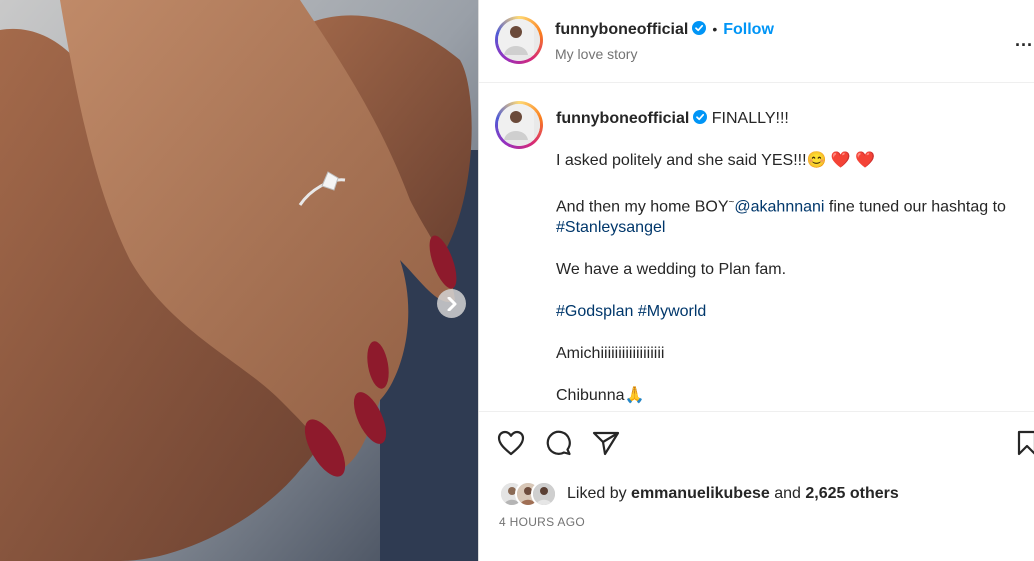 The image size is (1034, 561). Describe the element at coordinates (558, 443) in the screenshot. I see `comment-icon` at that location.